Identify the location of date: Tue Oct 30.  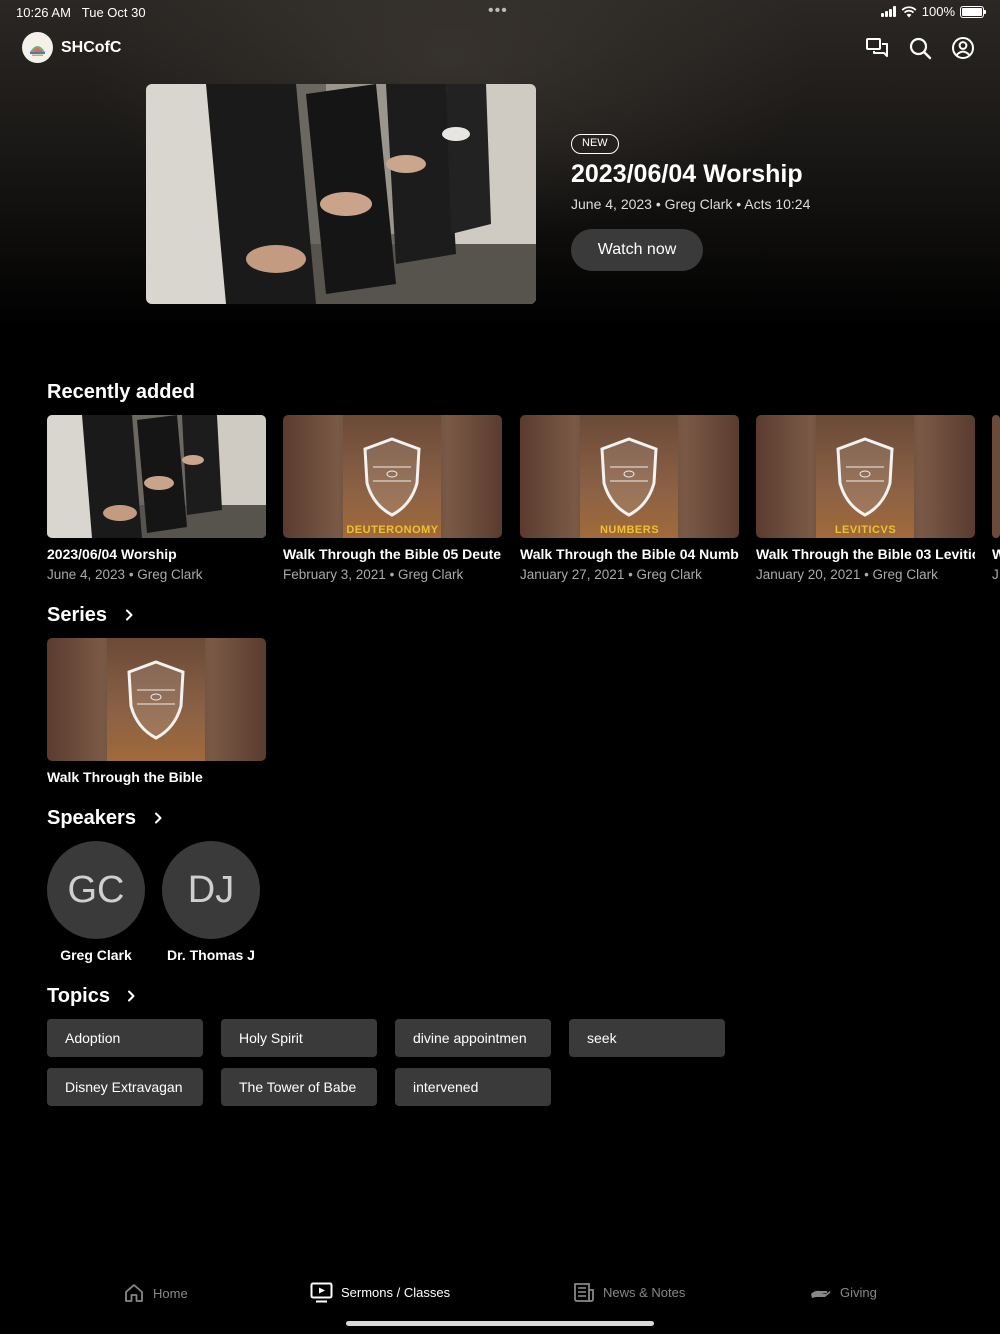
(113, 12).